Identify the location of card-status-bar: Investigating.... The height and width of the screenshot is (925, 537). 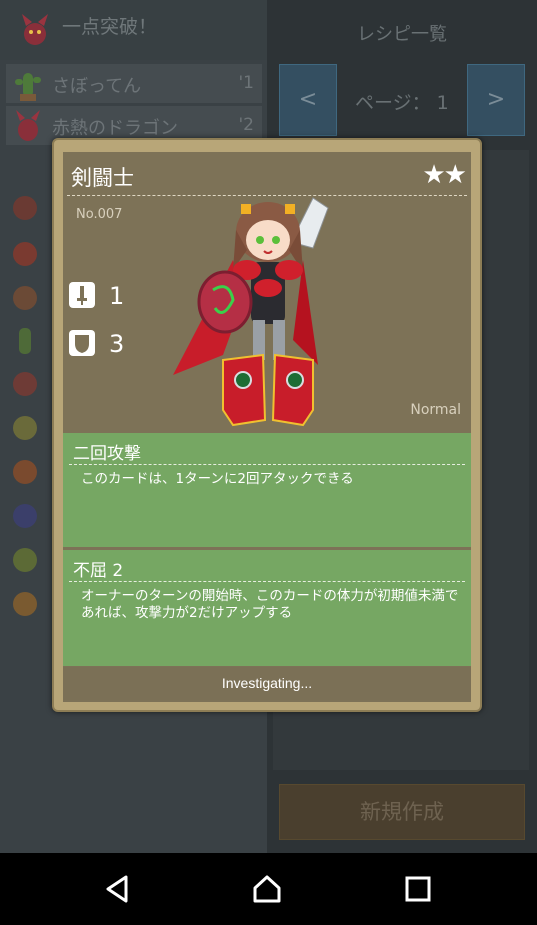
(267, 683).